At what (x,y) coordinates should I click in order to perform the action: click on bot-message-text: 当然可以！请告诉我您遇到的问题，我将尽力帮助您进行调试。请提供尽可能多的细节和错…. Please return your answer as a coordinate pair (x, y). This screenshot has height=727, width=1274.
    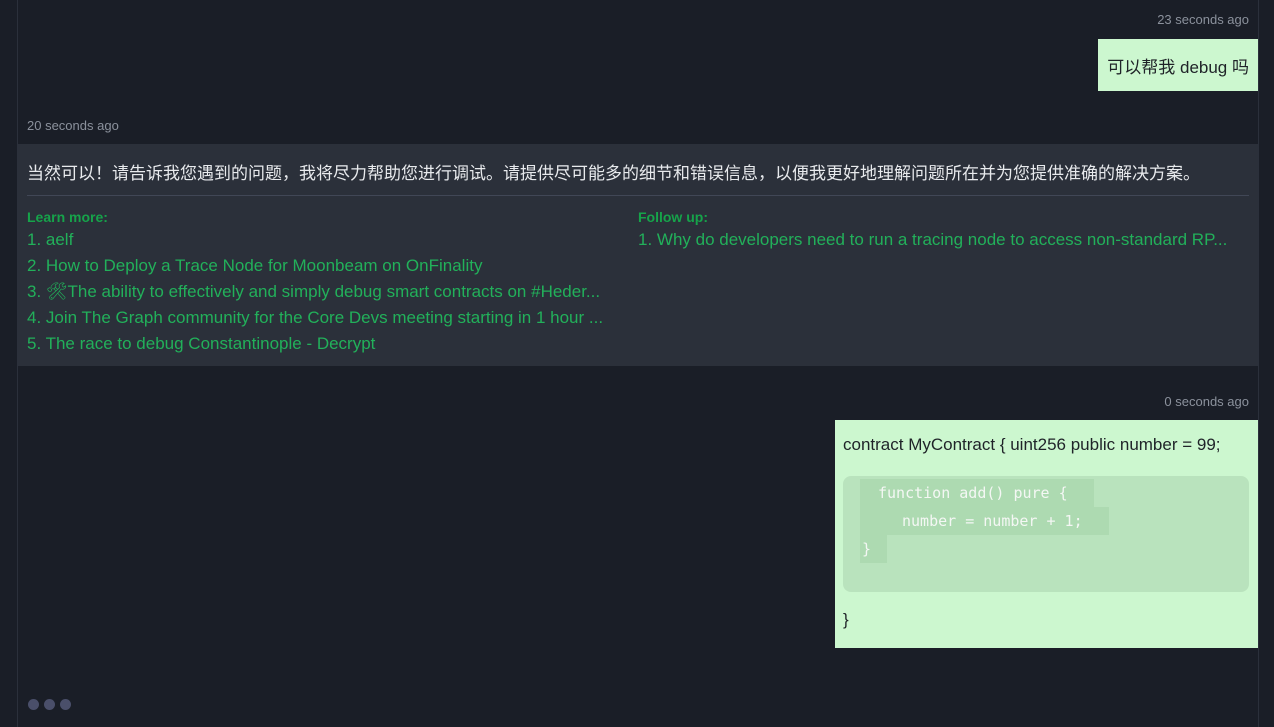
    Looking at the image, I should click on (613, 173).